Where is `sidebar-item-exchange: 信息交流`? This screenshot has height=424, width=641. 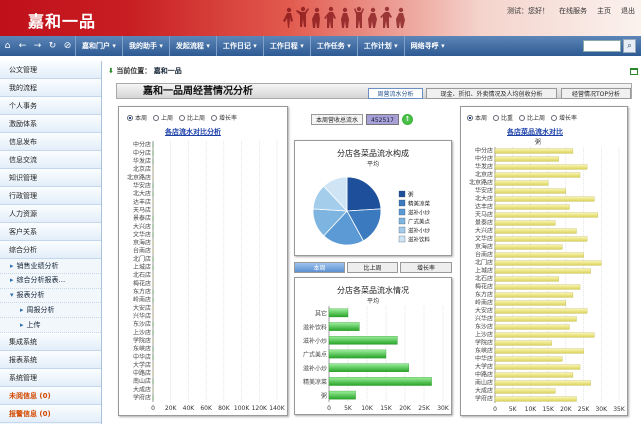 sidebar-item-exchange: 信息交流 is located at coordinates (50, 160).